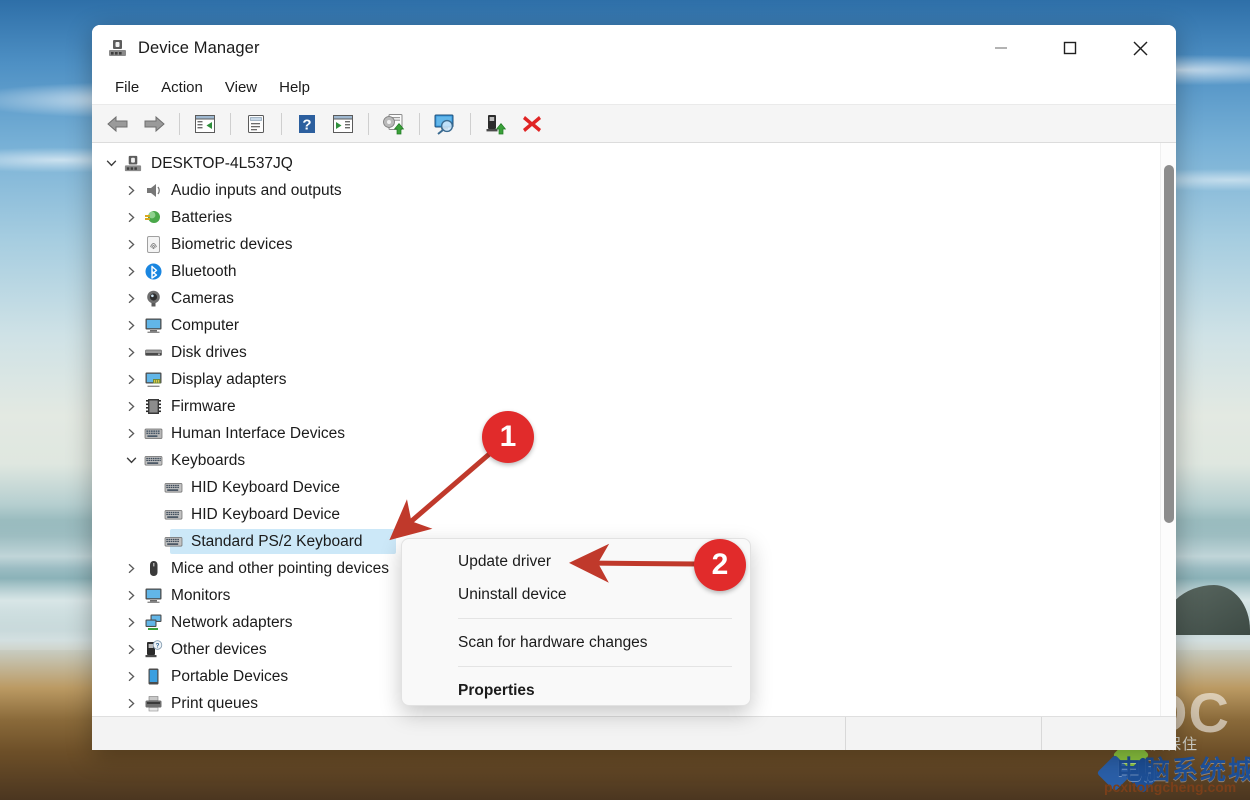 The width and height of the screenshot is (1250, 800). What do you see at coordinates (532, 124) in the screenshot?
I see `red-x-icon` at bounding box center [532, 124].